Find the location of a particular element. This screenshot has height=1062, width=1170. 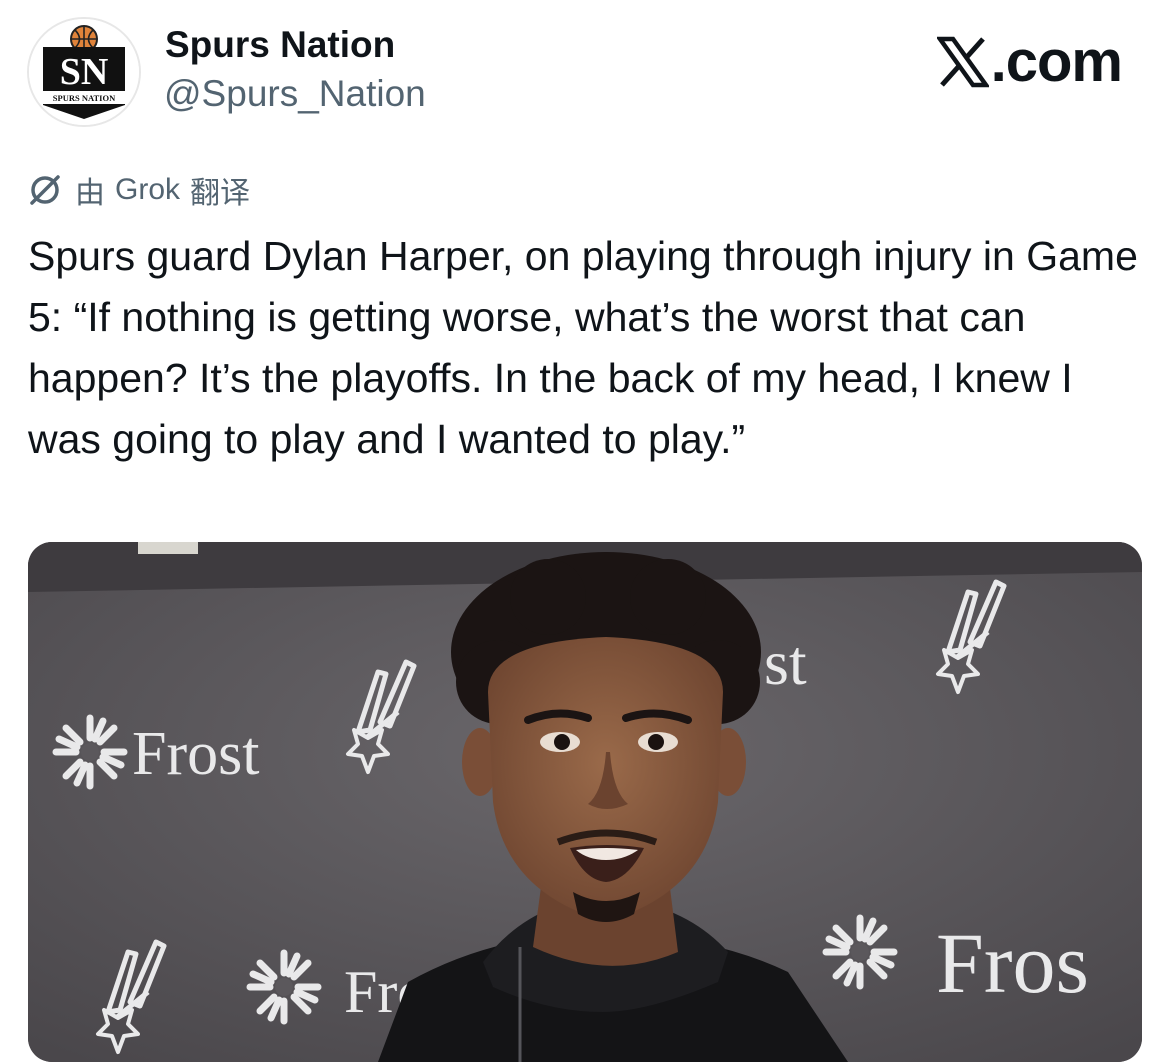

translation-provider: Grok is located at coordinates (148, 189).